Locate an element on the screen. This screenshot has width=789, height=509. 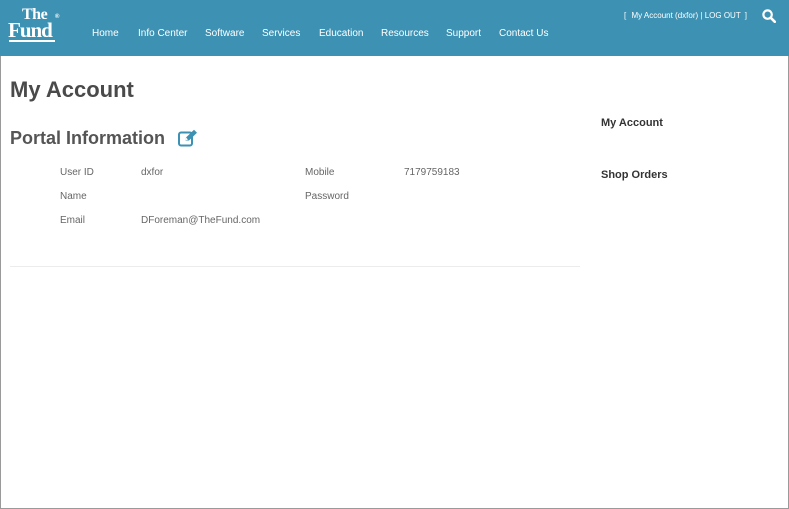
name-label: Name is located at coordinates (73, 196).